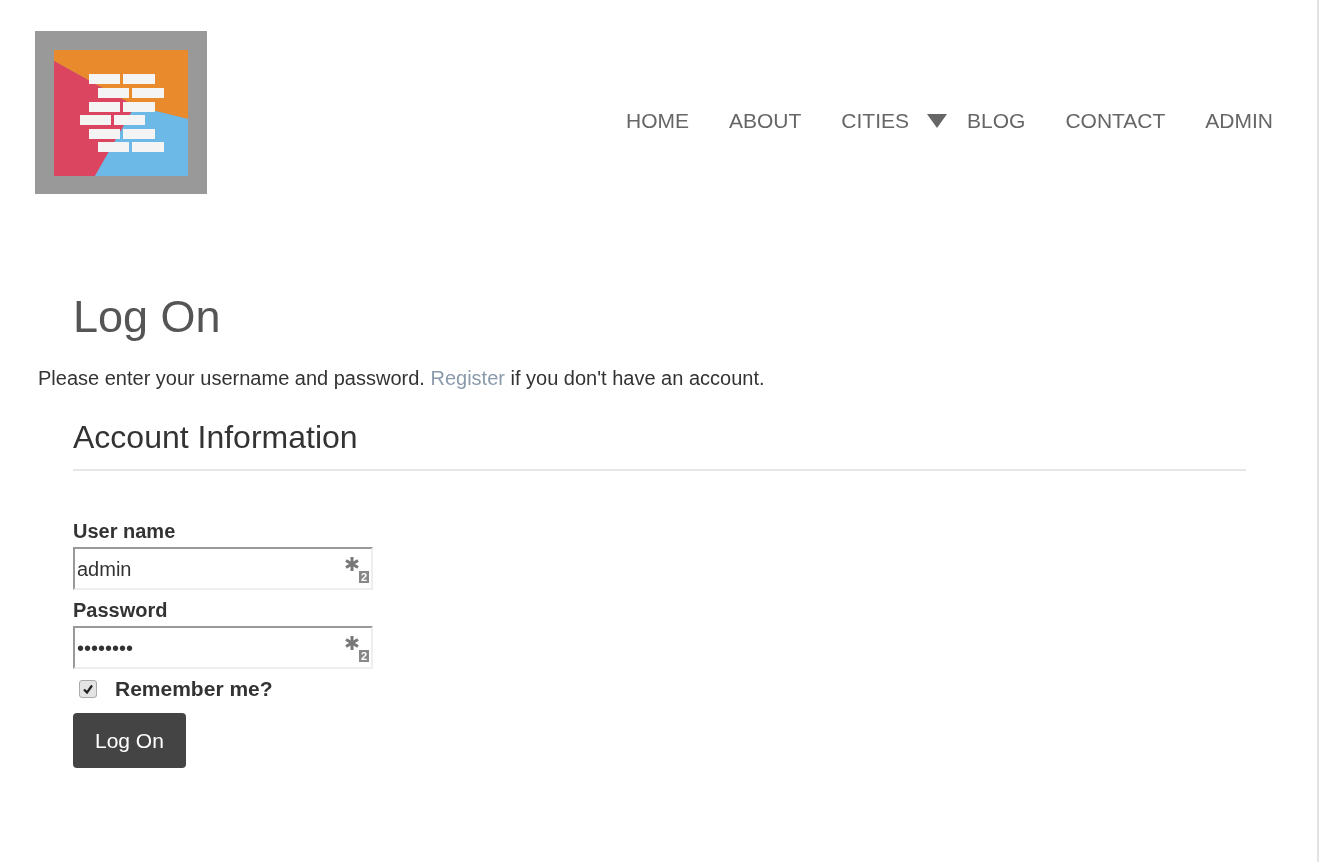  I want to click on nav-link: ABOUT, so click(765, 121).